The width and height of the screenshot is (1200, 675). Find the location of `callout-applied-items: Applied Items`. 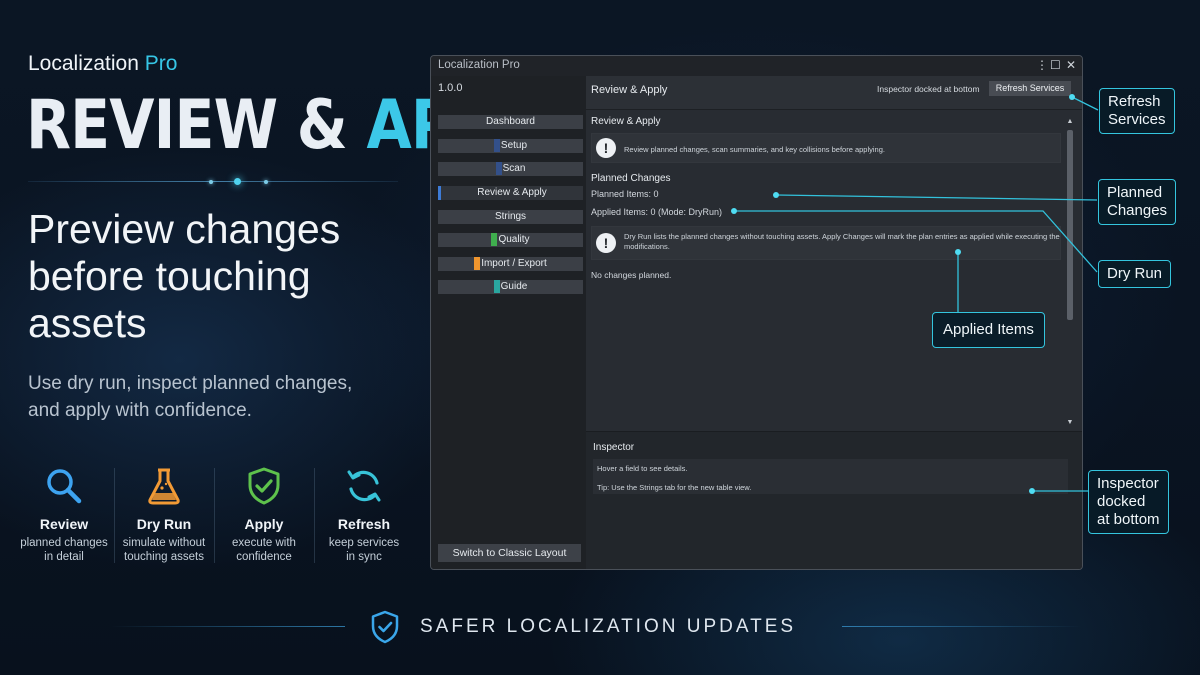

callout-applied-items: Applied Items is located at coordinates (988, 330).